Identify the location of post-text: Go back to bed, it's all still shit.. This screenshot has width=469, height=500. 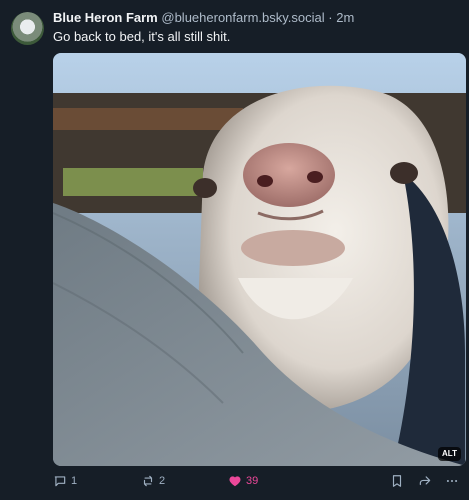
(142, 36).